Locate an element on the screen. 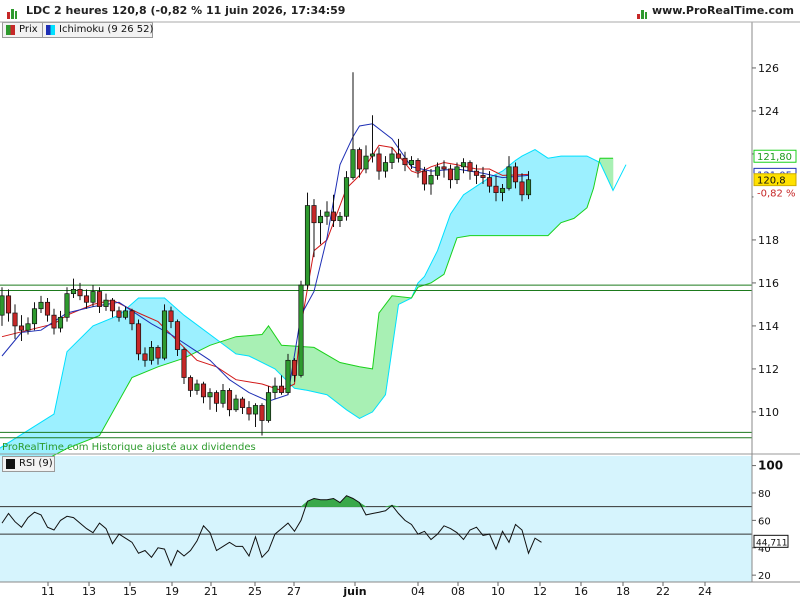 This screenshot has width=800, height=600. time-tick-label: 24 is located at coordinates (705, 591).